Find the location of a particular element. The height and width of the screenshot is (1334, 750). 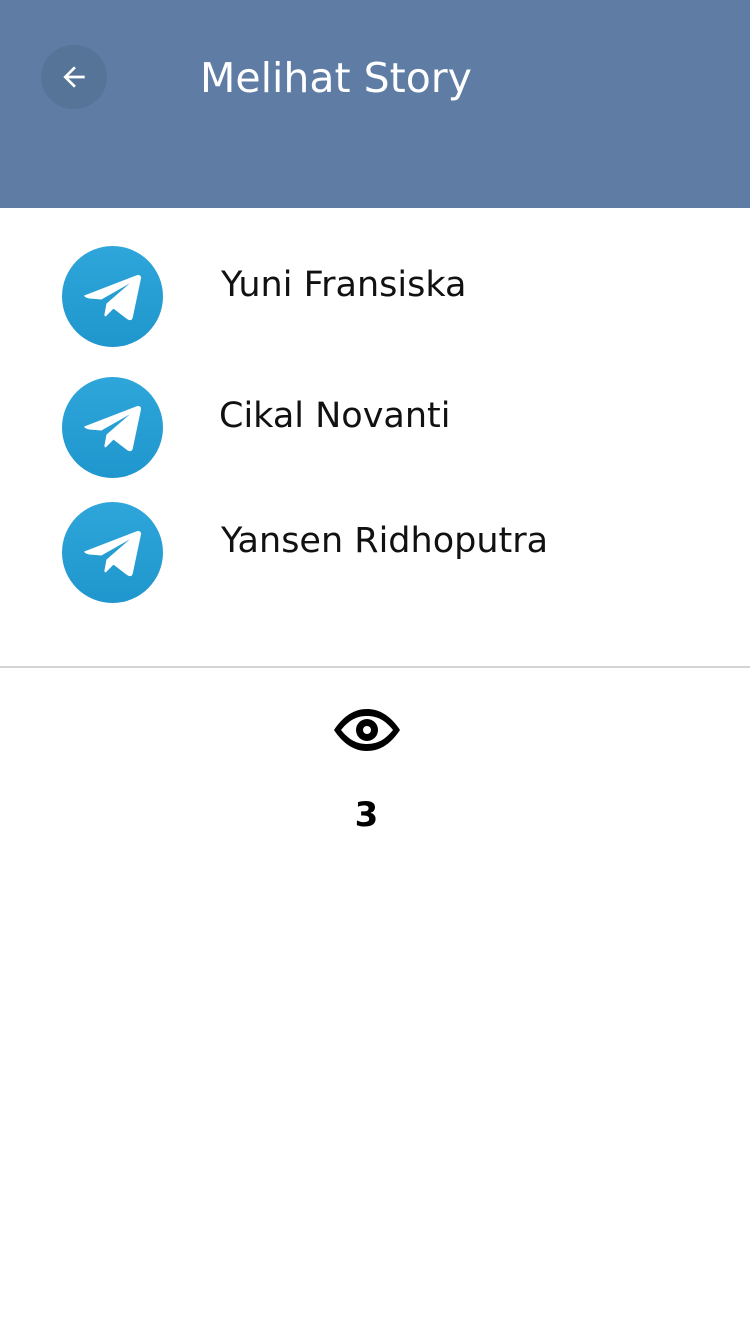

list-item-viewer: Yansen Ridhoputra is located at coordinates (375, 557).